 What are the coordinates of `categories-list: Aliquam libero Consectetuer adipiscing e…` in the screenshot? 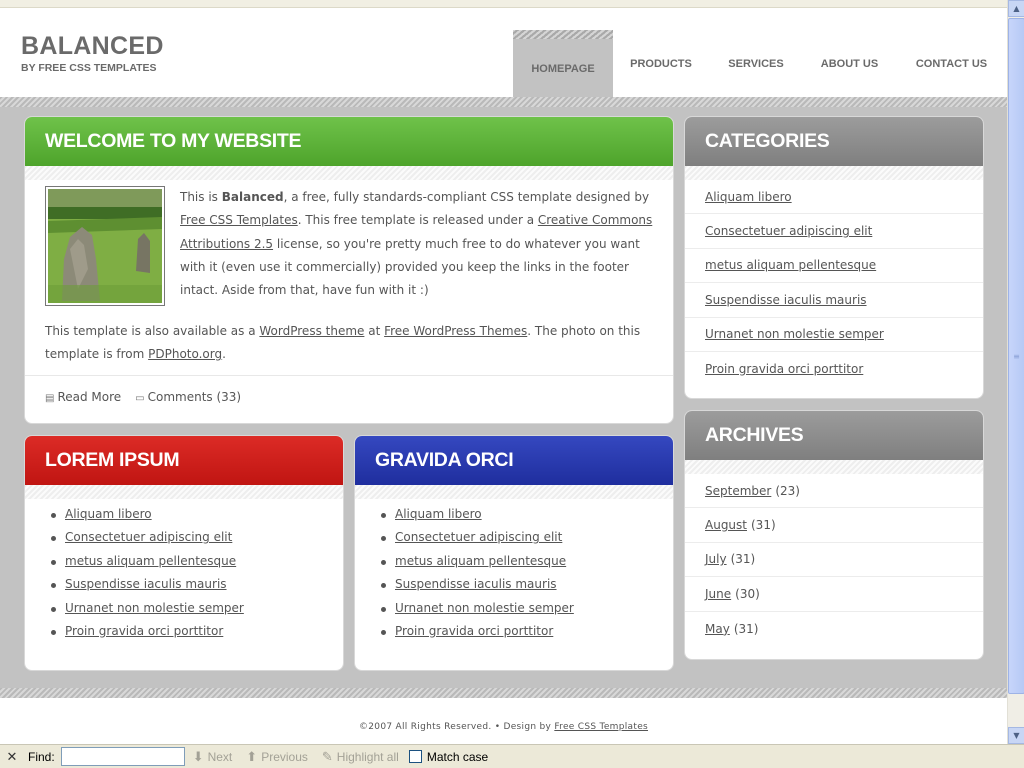 It's located at (834, 283).